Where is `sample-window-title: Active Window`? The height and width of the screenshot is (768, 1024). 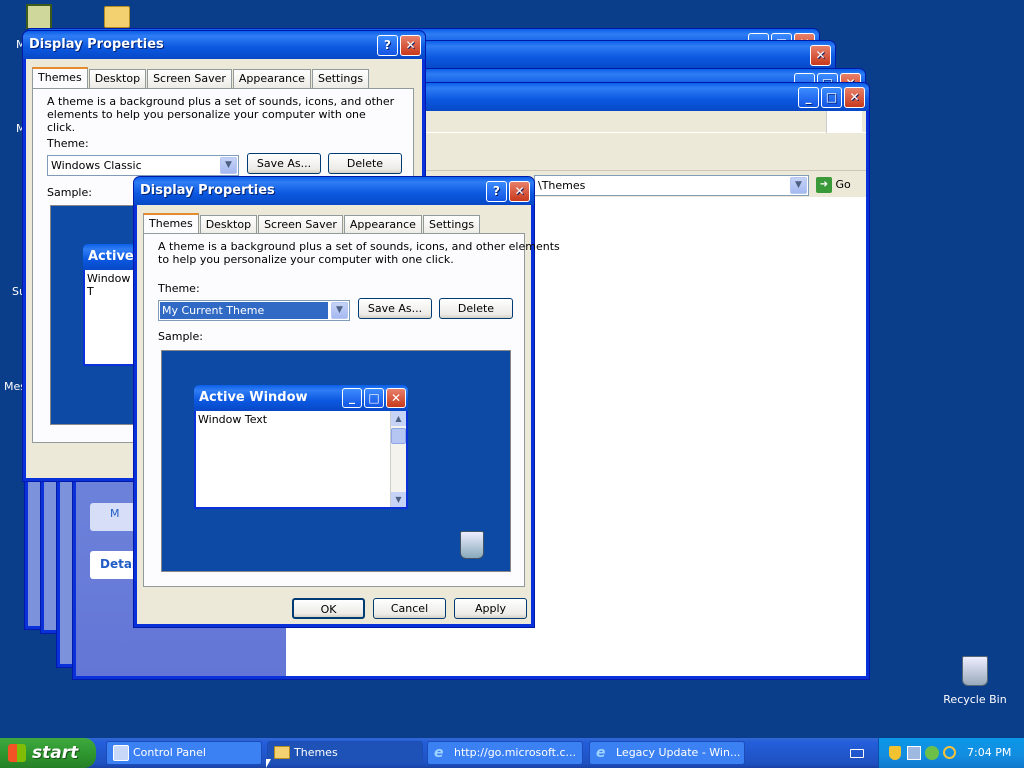
sample-window-title: Active Window is located at coordinates (253, 397).